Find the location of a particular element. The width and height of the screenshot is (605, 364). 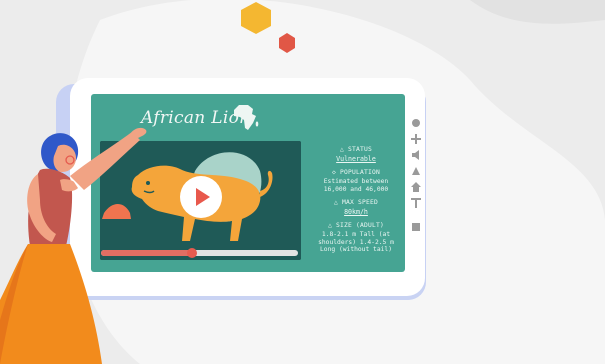

dot-icon is located at coordinates (416, 123).